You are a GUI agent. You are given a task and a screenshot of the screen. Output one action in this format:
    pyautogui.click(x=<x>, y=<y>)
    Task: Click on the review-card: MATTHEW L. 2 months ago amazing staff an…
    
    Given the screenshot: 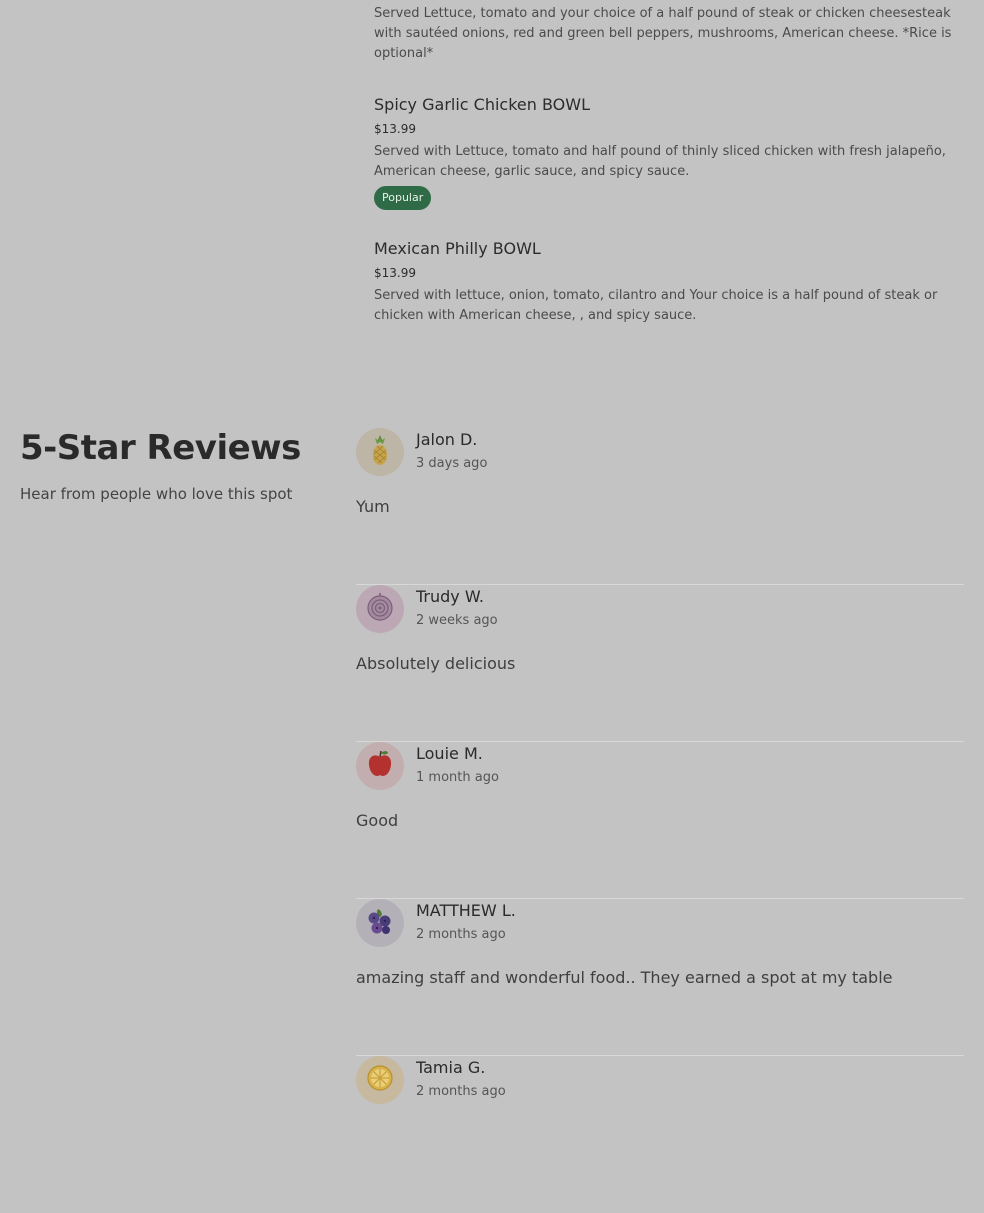 What is the action you would take?
    pyautogui.click(x=660, y=977)
    